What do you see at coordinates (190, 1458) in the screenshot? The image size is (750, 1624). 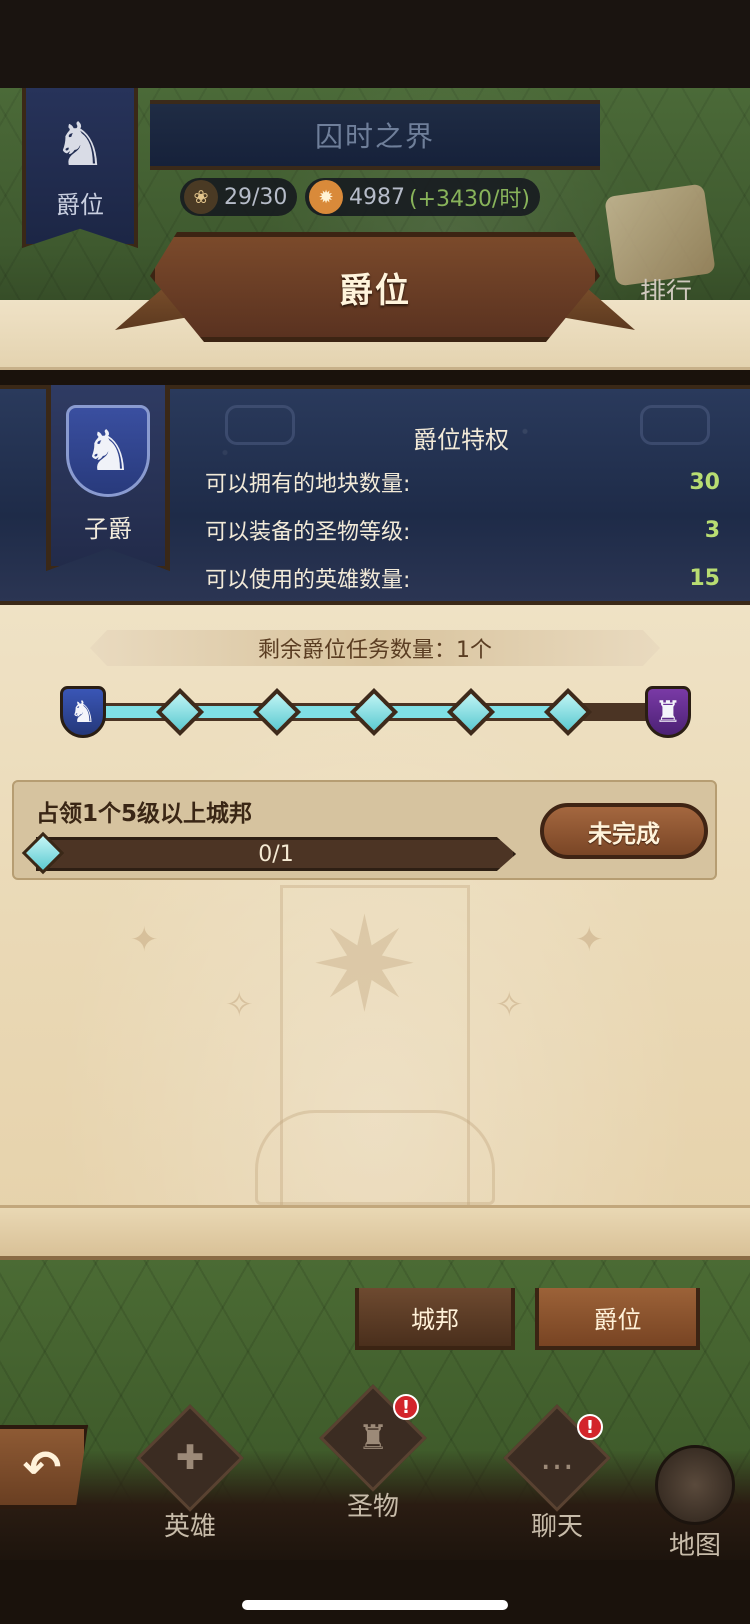 I see `hero-icon: ✚` at bounding box center [190, 1458].